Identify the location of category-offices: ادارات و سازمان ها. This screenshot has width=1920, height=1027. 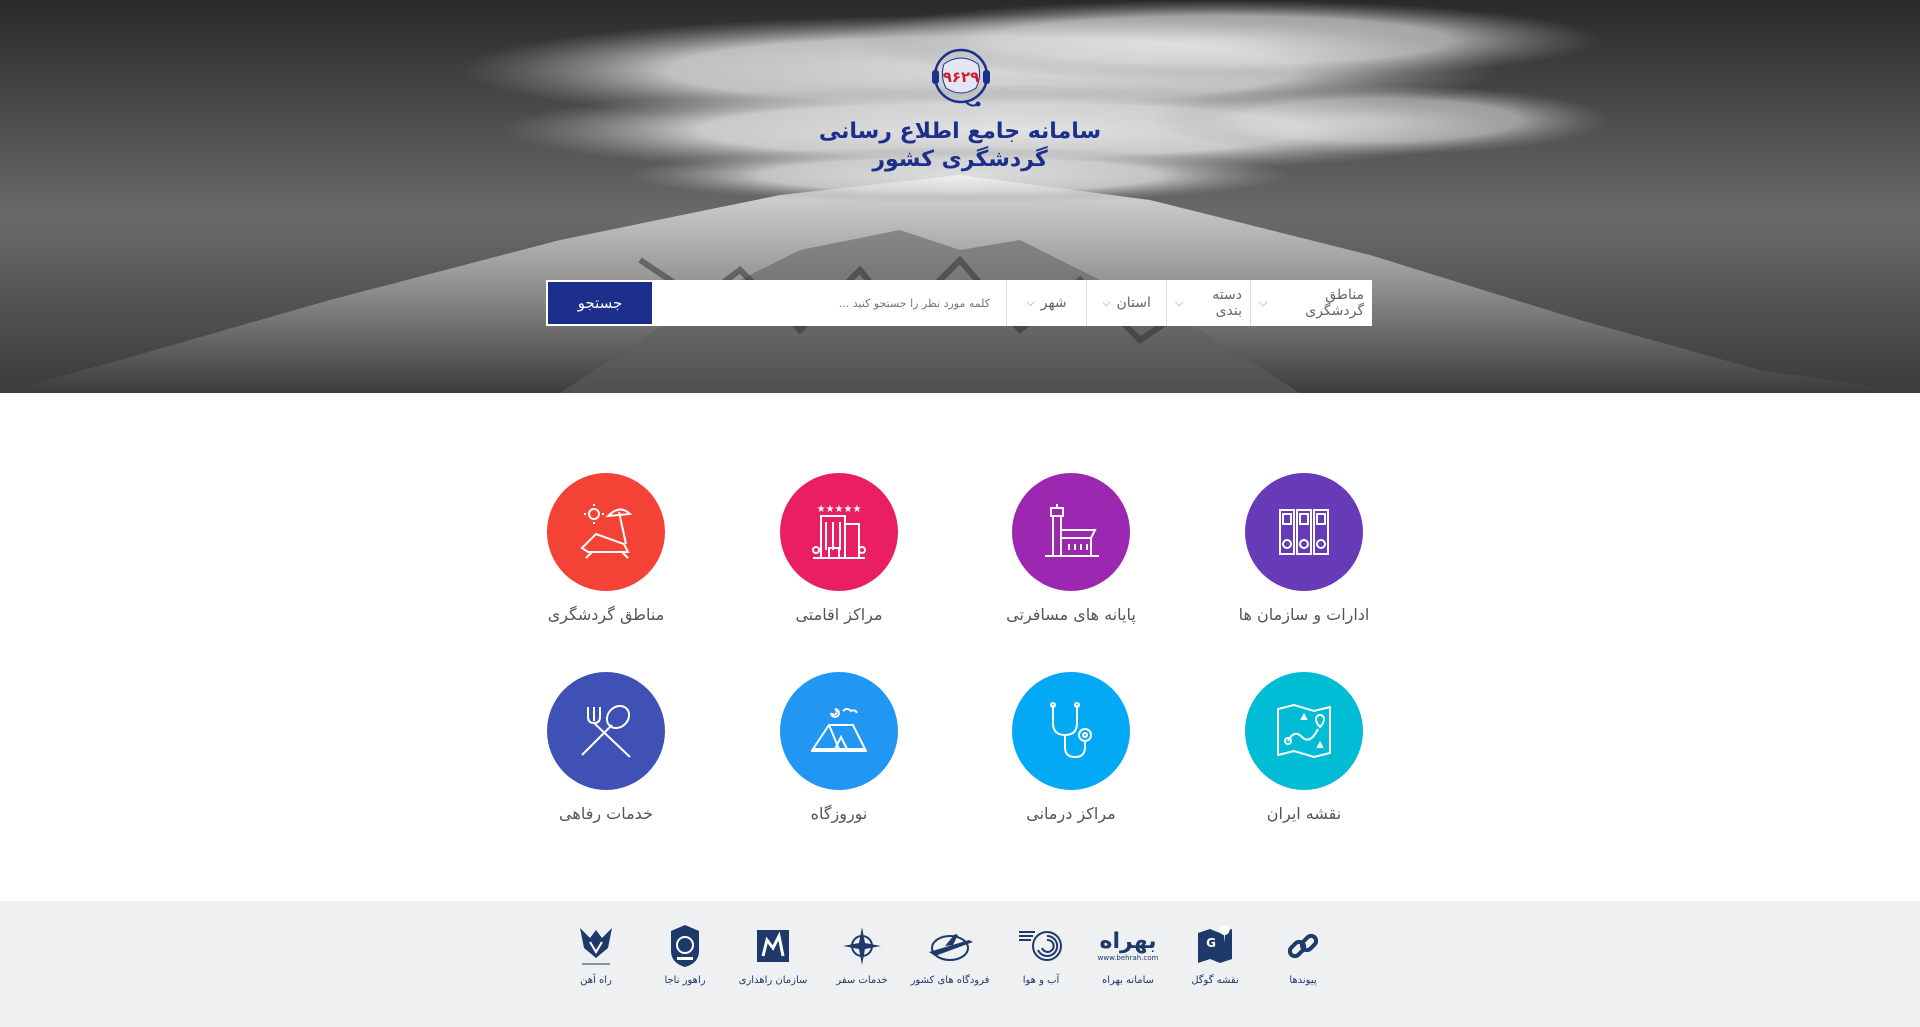
(1304, 548).